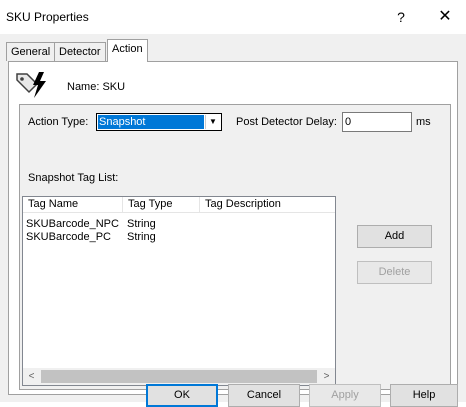  I want to click on cancel-button: Cancel, so click(264, 395).